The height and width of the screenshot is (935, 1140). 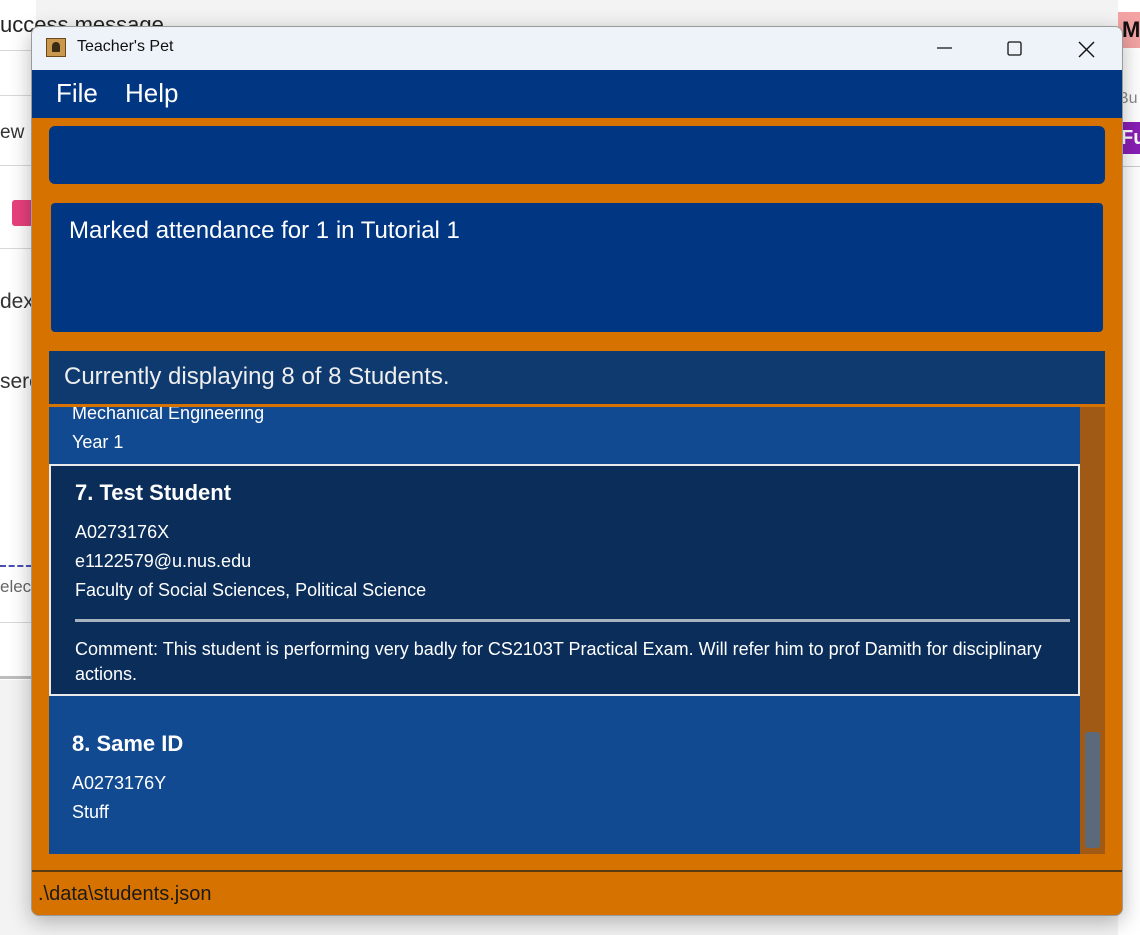 What do you see at coordinates (564, 435) in the screenshot?
I see `student-card: Mechanical Engineering Year 1` at bounding box center [564, 435].